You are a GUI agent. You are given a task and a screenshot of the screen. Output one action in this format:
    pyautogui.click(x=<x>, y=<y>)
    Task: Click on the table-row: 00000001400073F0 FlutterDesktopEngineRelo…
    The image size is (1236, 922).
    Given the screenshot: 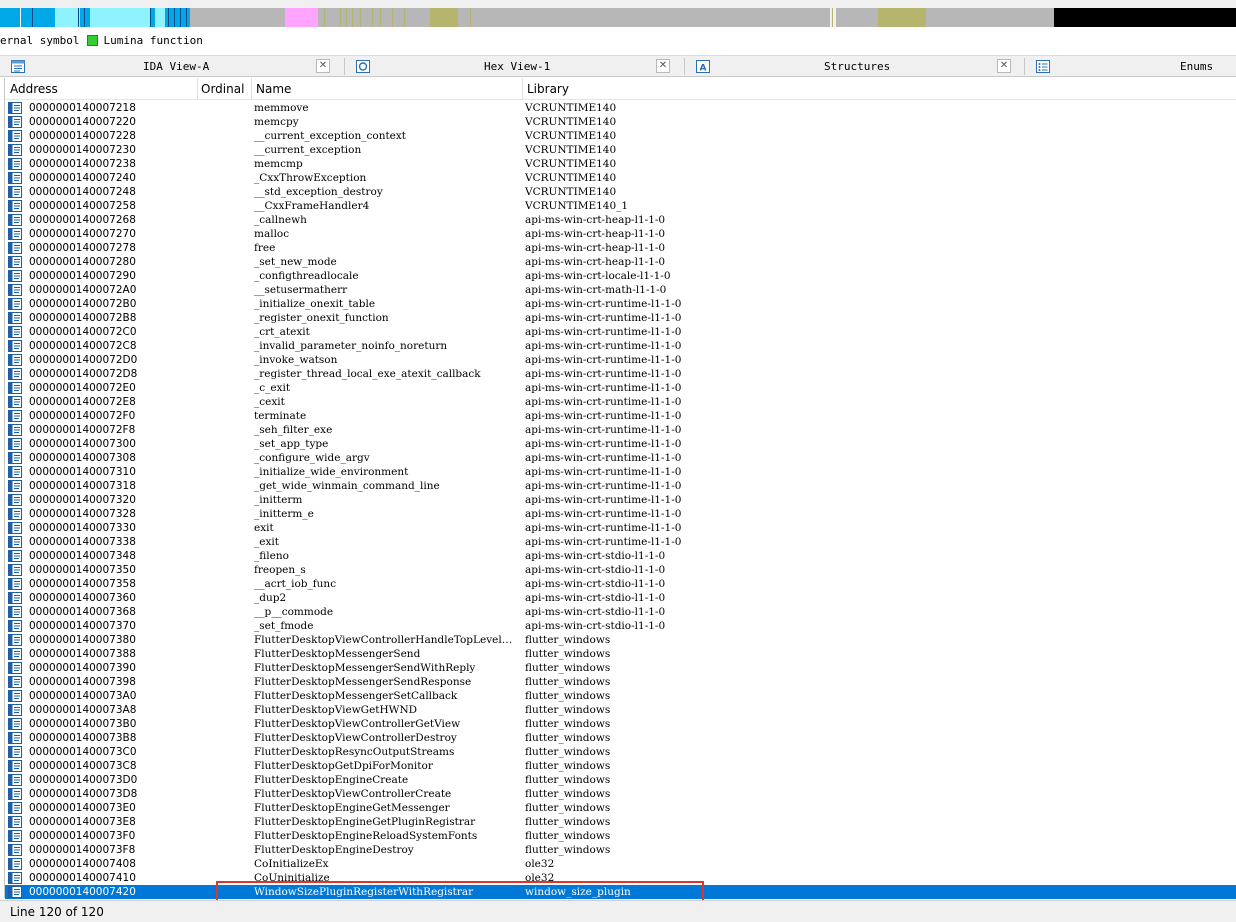 What is the action you would take?
    pyautogui.click(x=620, y=836)
    